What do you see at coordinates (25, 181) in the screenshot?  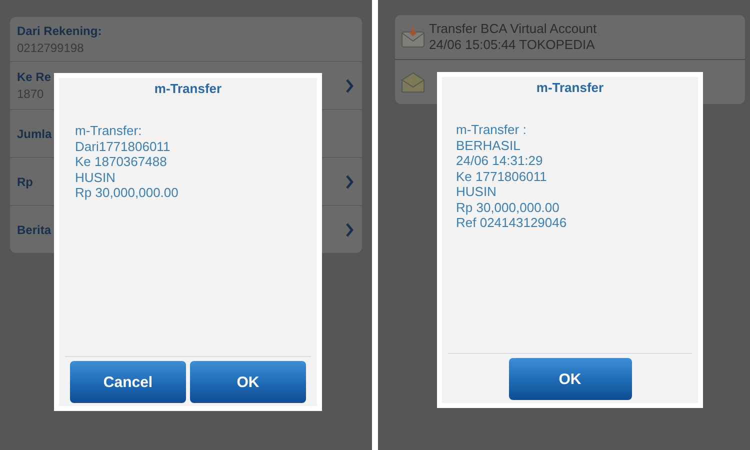 I see `field-label: Rp` at bounding box center [25, 181].